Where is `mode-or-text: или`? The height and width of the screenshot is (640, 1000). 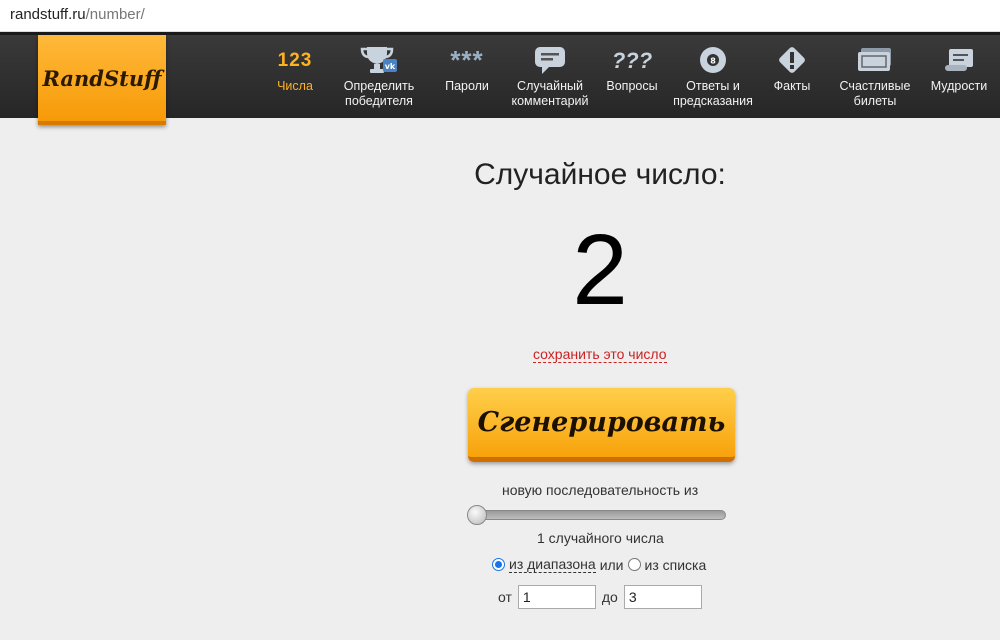 mode-or-text: или is located at coordinates (611, 564).